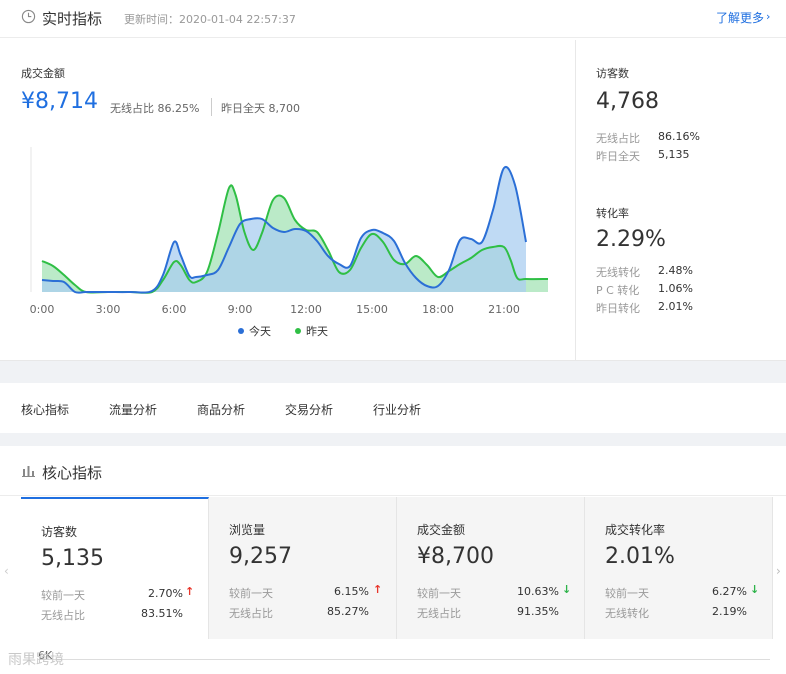 The width and height of the screenshot is (786, 674). What do you see at coordinates (538, 591) in the screenshot?
I see `metric-compare-value: 10.63%` at bounding box center [538, 591].